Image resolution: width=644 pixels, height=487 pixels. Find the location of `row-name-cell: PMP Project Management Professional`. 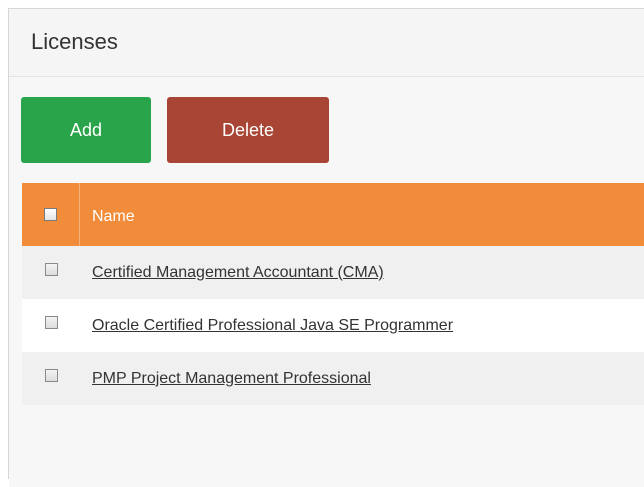

row-name-cell: PMP Project Management Professional is located at coordinates (225, 379).